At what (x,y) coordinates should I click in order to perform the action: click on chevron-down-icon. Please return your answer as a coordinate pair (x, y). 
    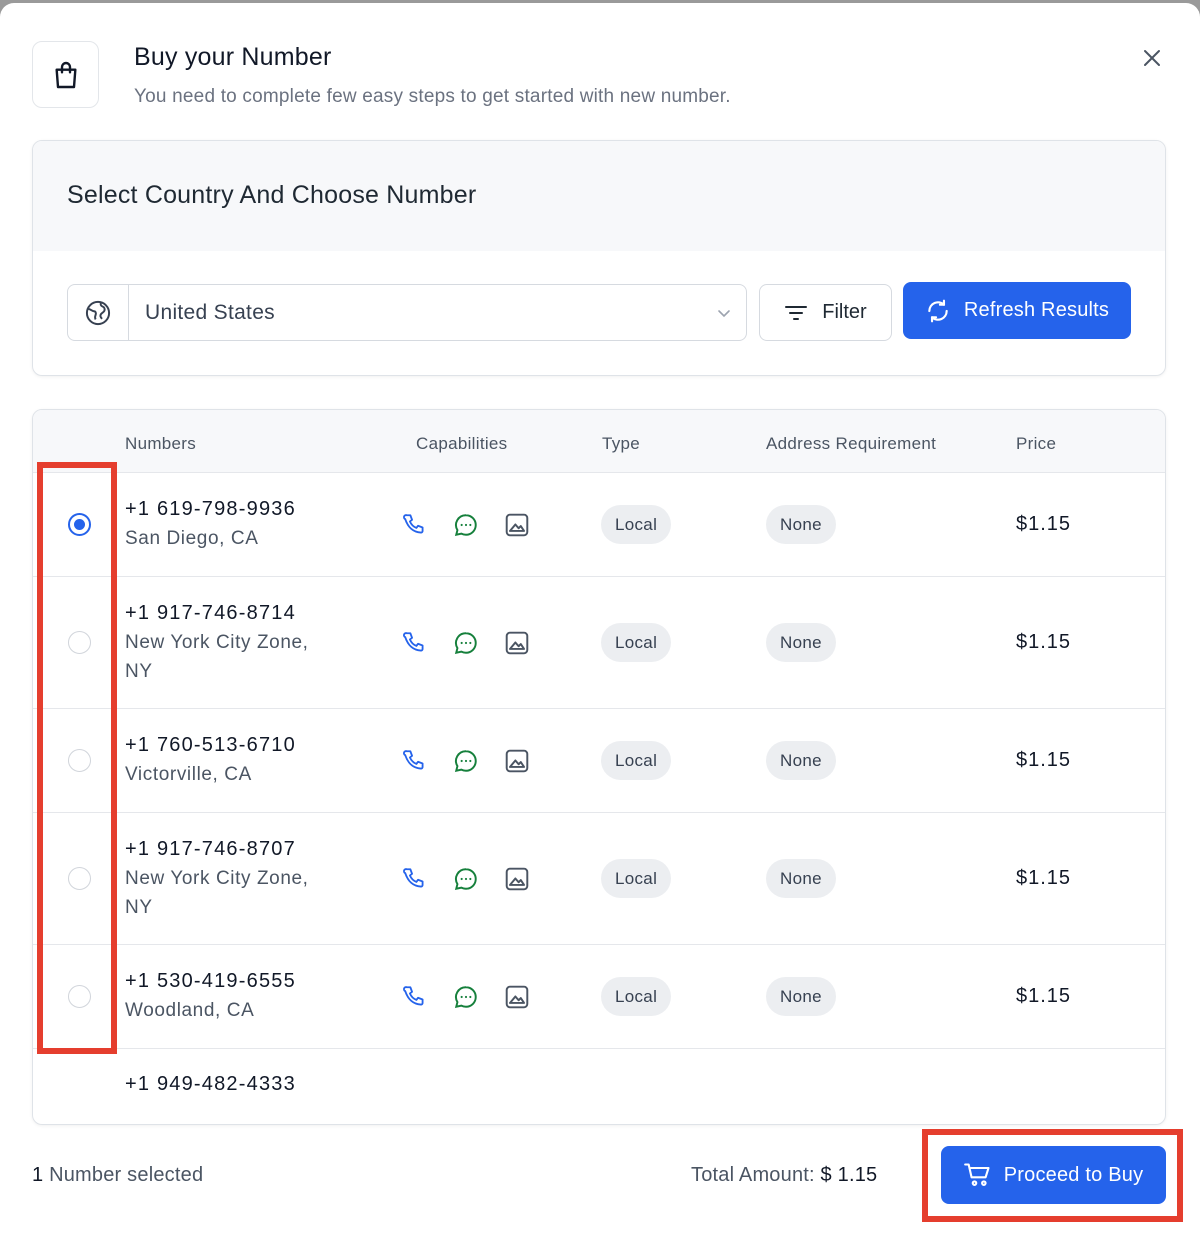
    Looking at the image, I should click on (724, 313).